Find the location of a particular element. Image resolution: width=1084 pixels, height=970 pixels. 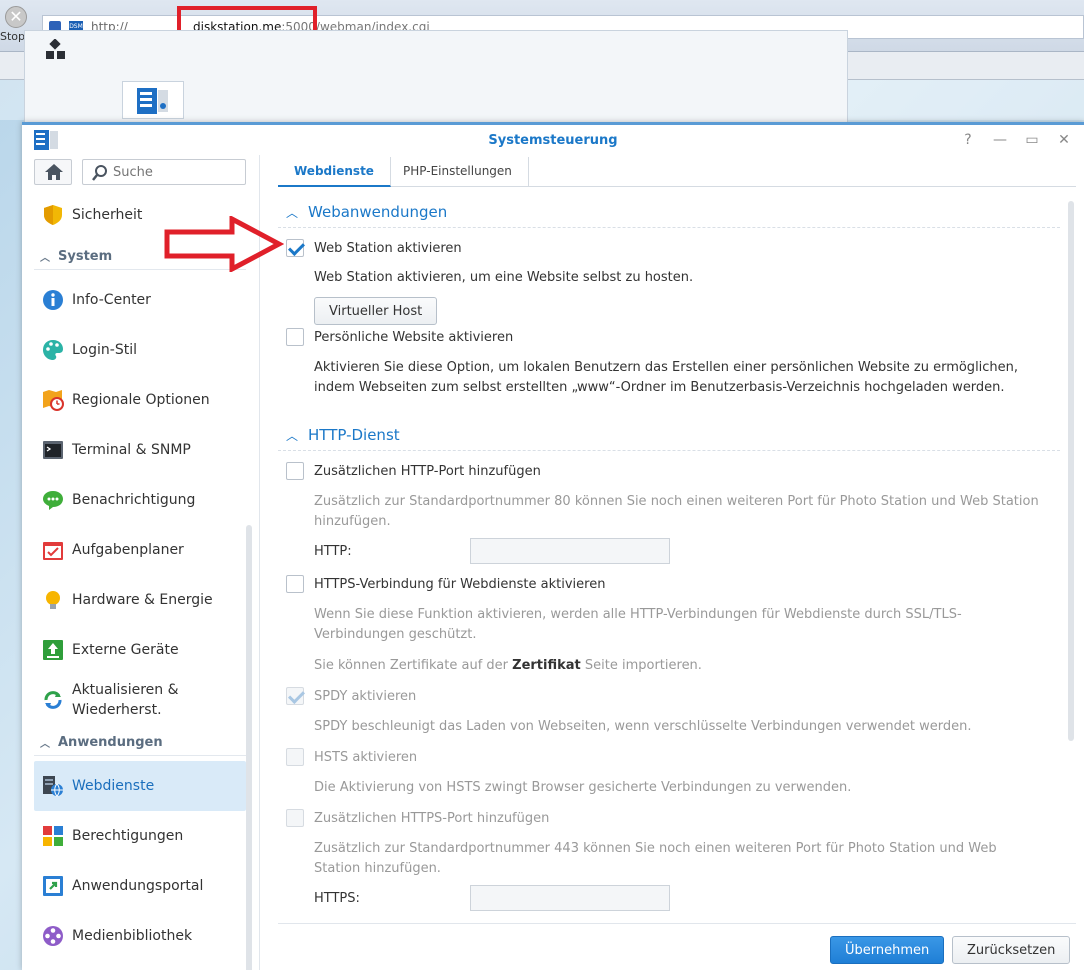

minimize-button: — is located at coordinates (1000, 140).